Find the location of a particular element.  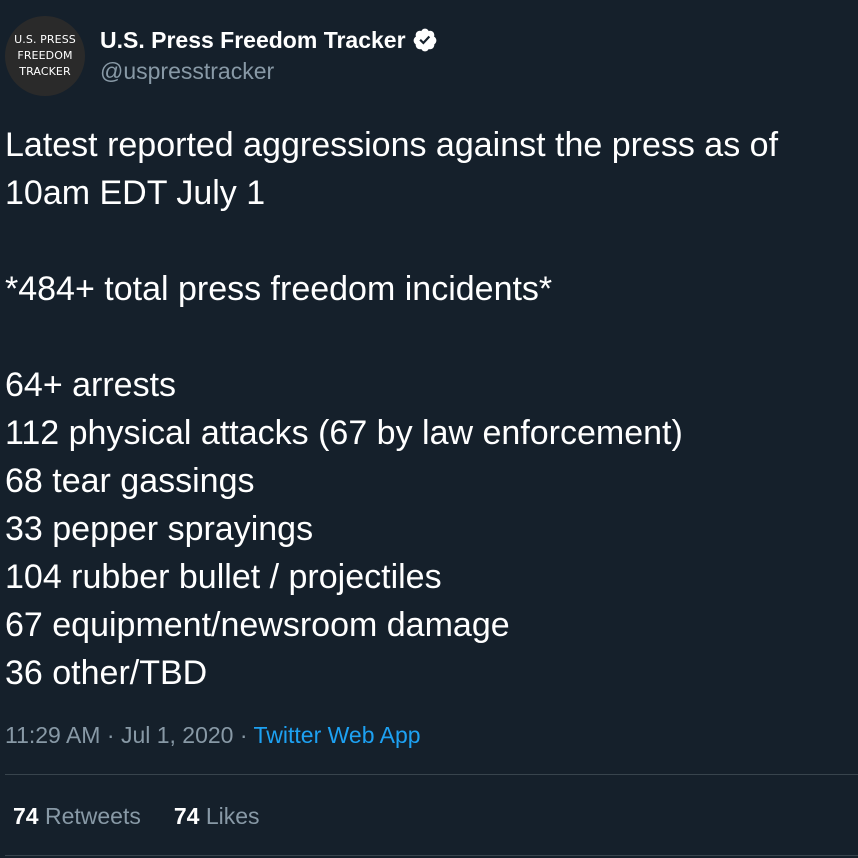

avatar-text-line-2: FREEDOM is located at coordinates (45, 55).